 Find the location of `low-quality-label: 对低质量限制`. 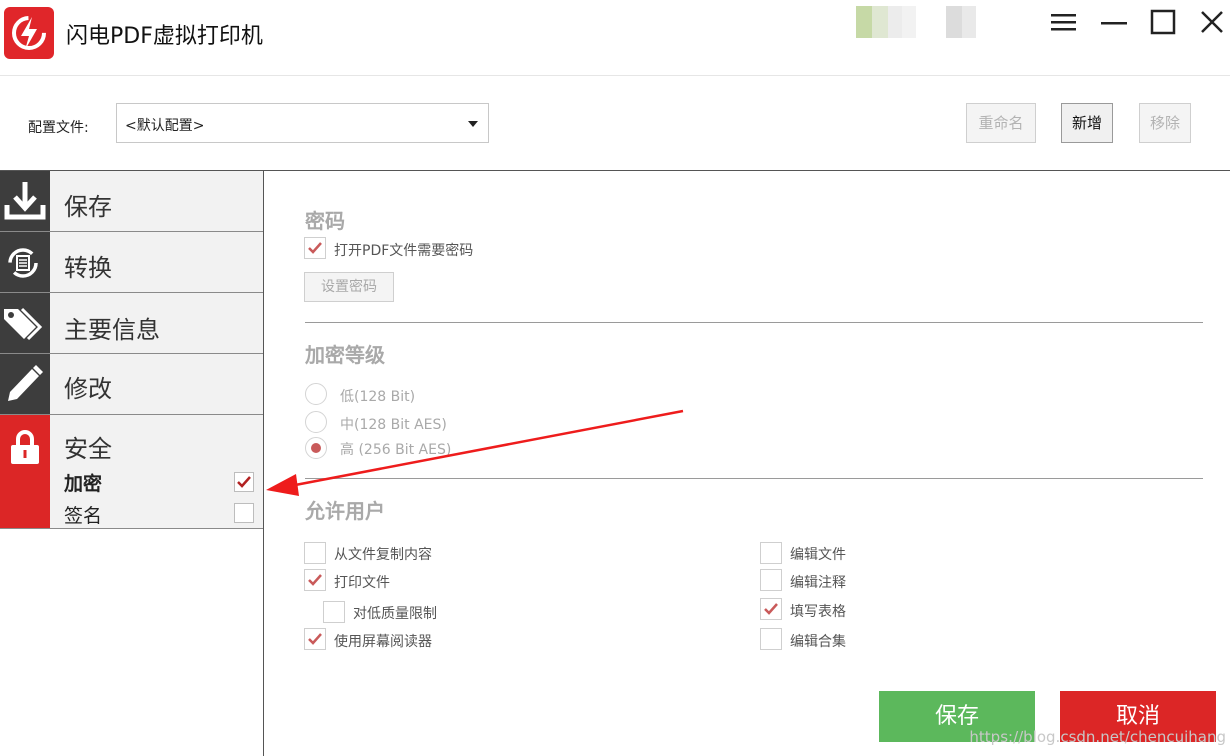

low-quality-label: 对低质量限制 is located at coordinates (395, 614).